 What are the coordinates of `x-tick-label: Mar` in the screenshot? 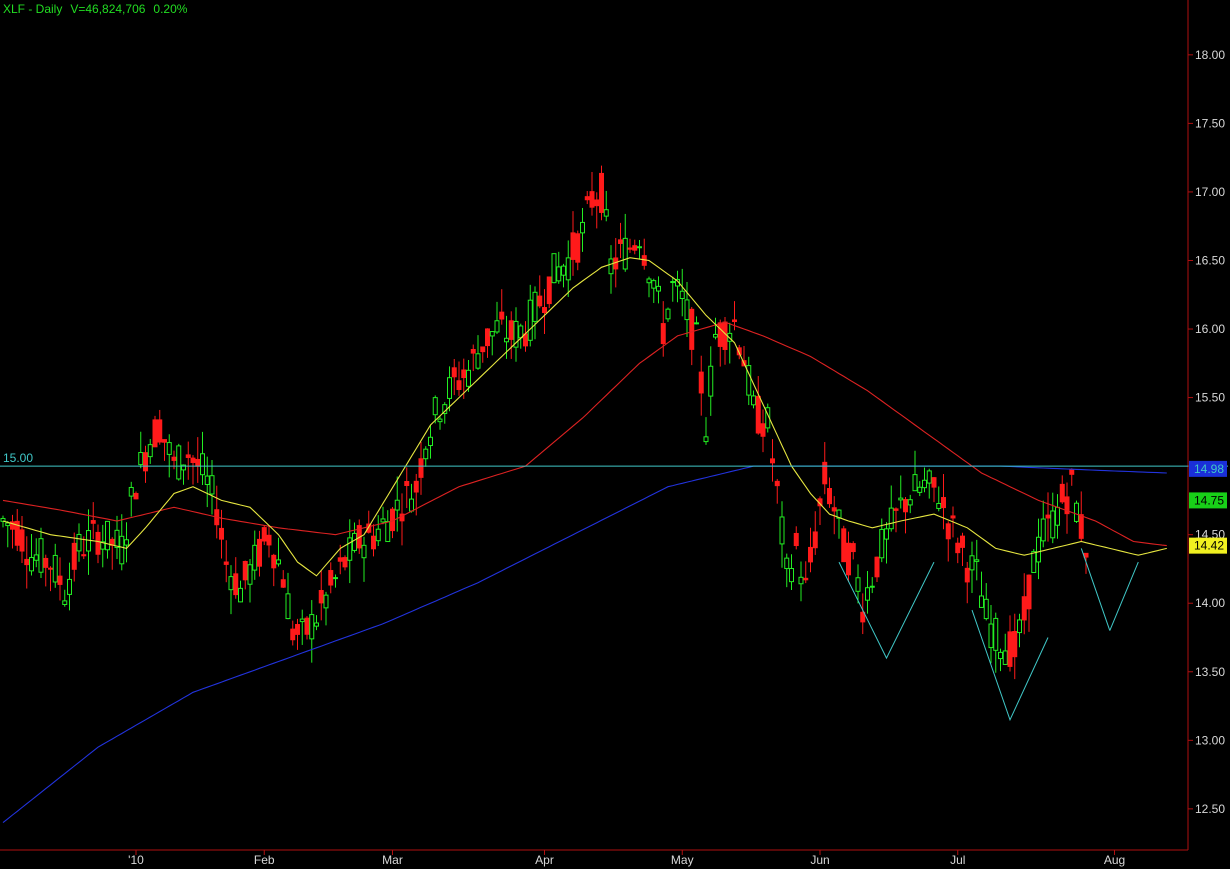 It's located at (392, 860).